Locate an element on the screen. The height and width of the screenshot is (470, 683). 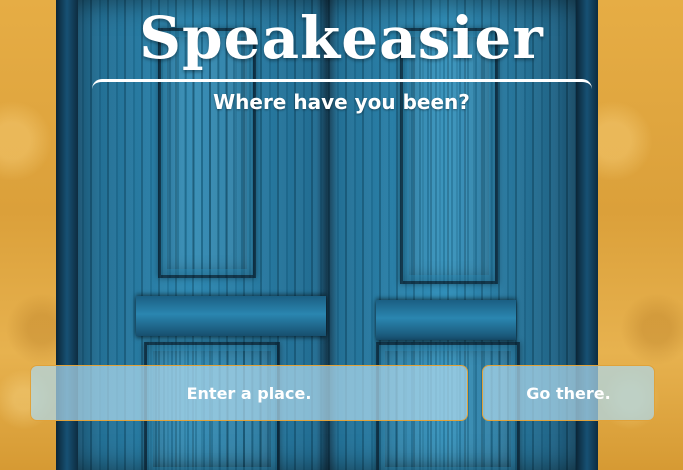
app-title: Speakeasier is located at coordinates (341, 38).